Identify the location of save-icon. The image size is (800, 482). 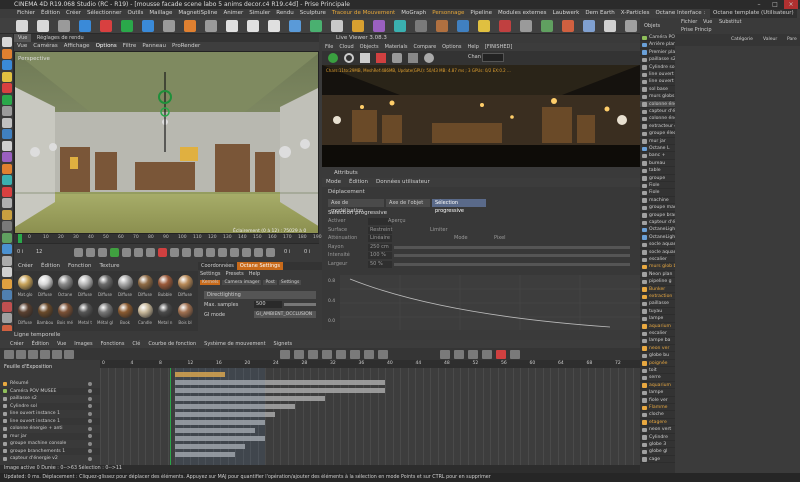
(413, 58).